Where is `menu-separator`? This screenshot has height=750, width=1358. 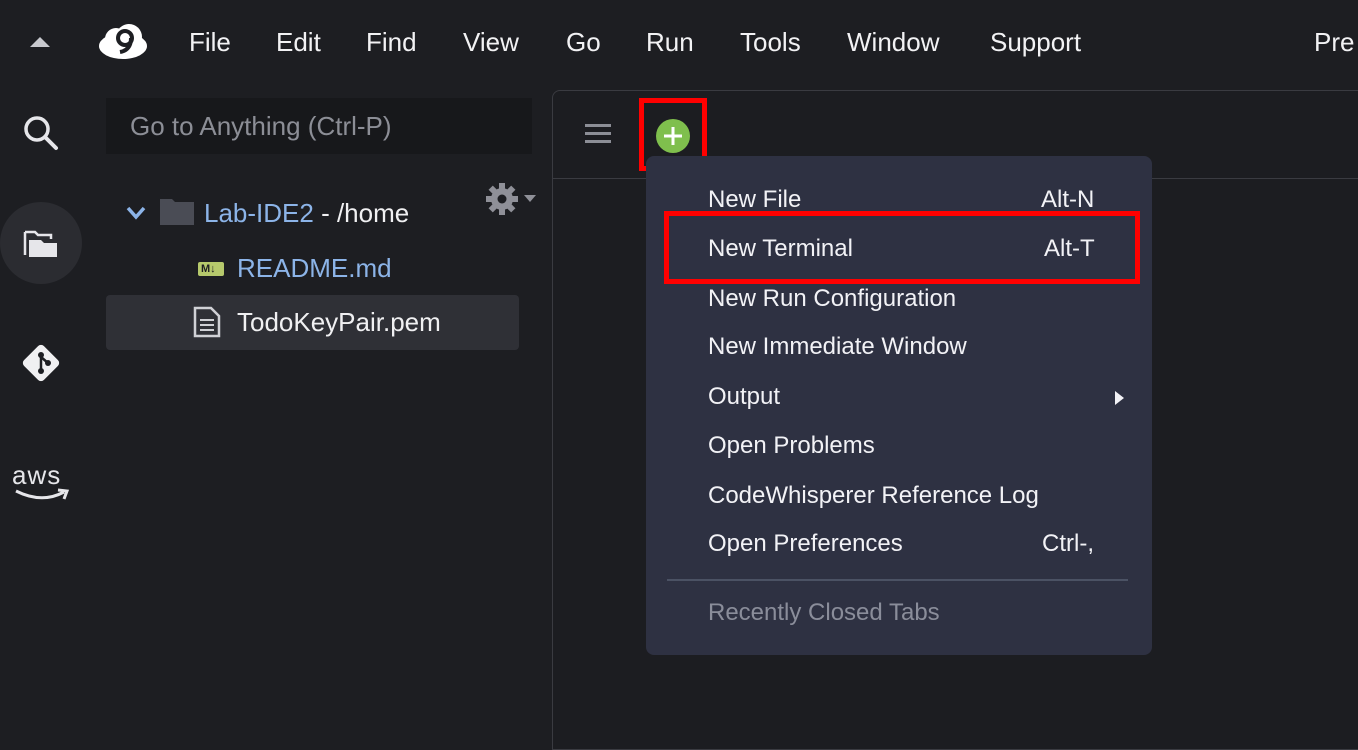
menu-separator is located at coordinates (897, 580).